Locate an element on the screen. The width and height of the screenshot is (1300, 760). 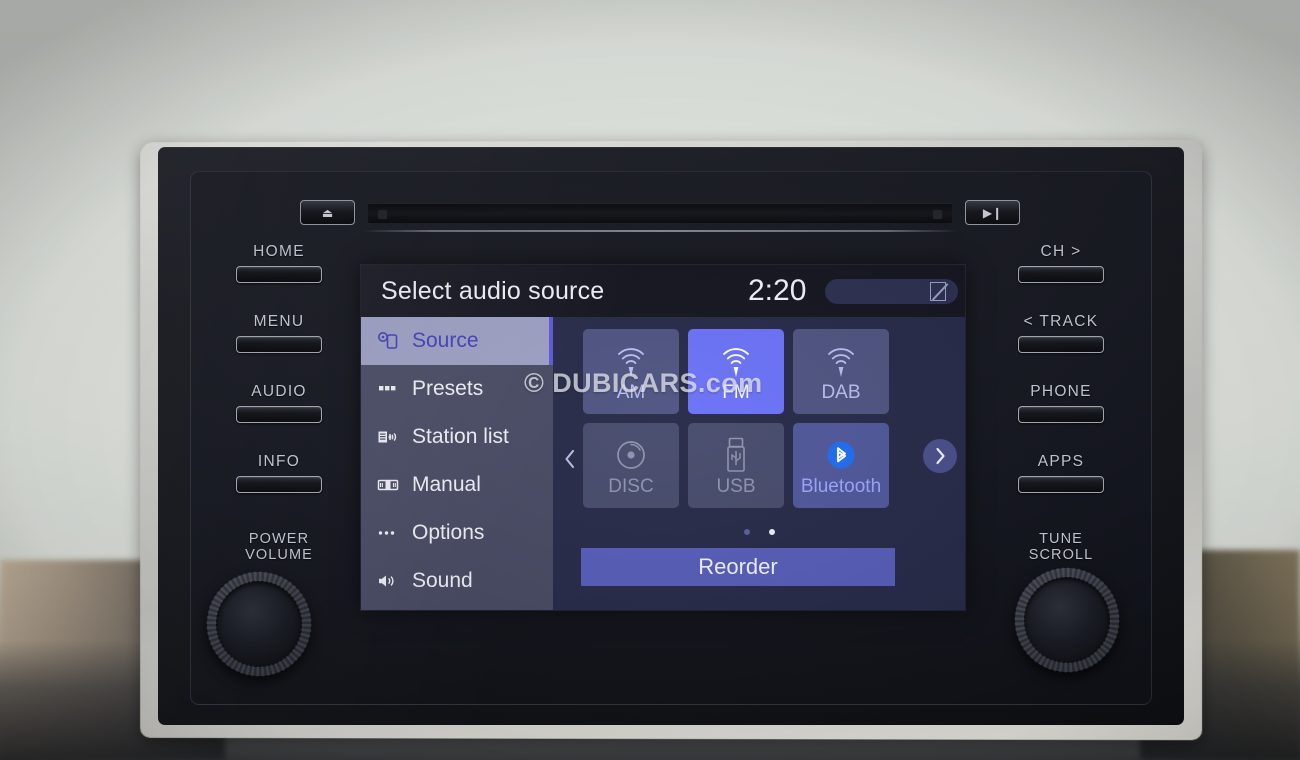
hardkey-home: HOME is located at coordinates (279, 278).